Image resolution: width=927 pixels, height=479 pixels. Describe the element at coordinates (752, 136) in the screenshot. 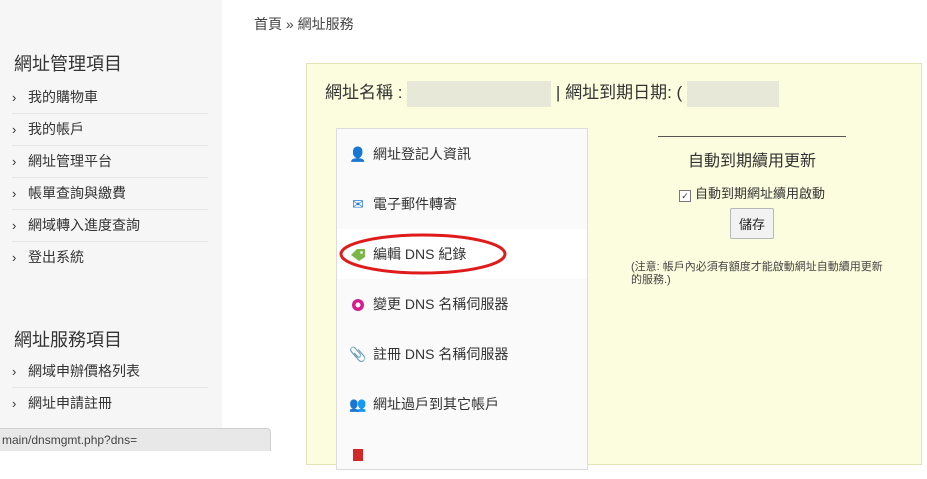

I see `divider` at that location.